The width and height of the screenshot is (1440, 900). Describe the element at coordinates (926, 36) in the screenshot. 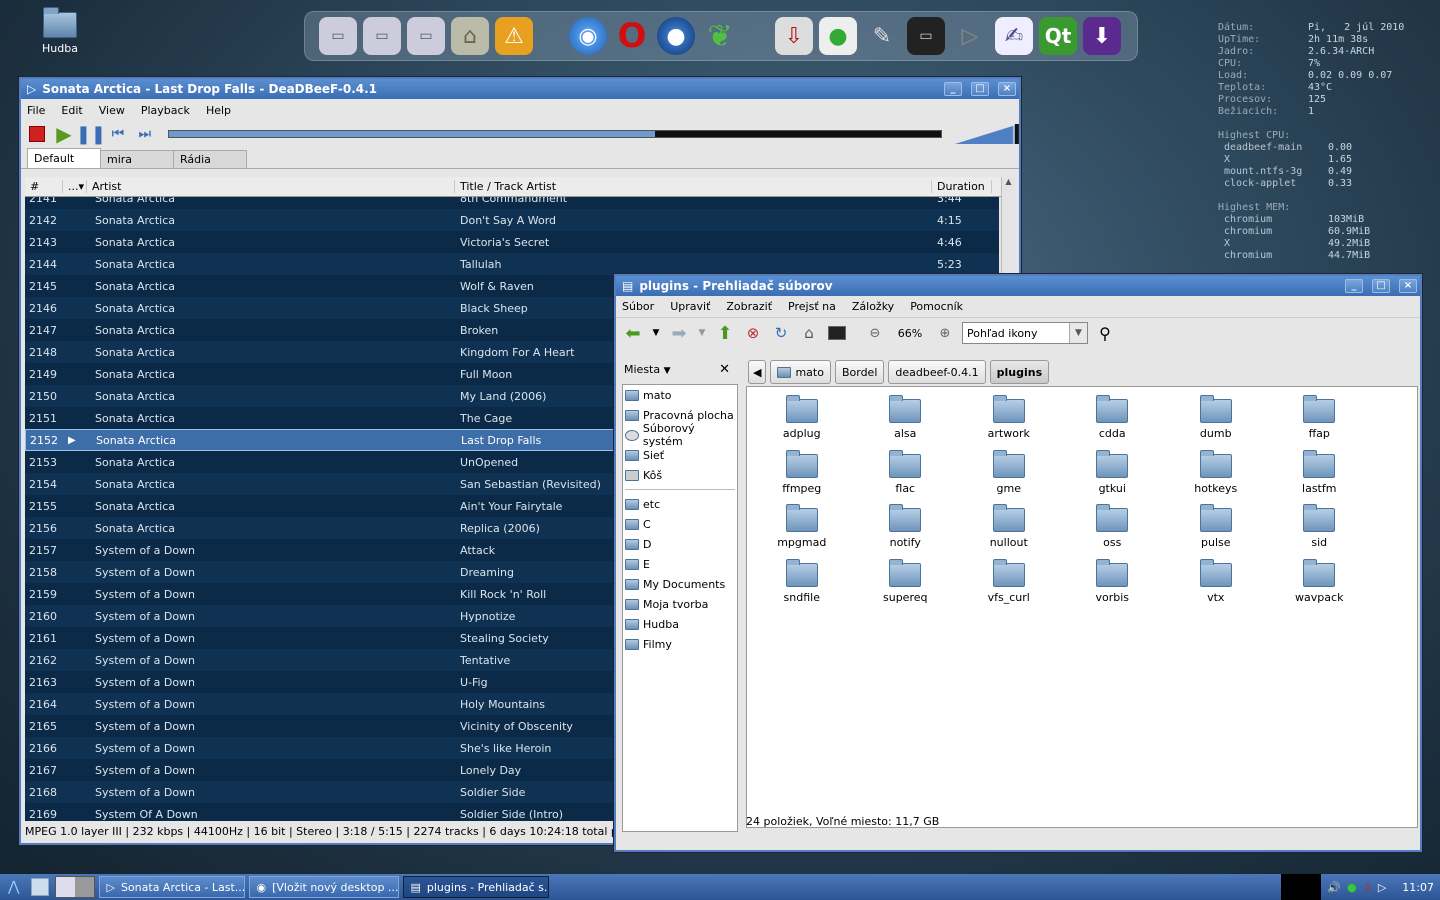

I see `terminal-icon: ▭` at that location.